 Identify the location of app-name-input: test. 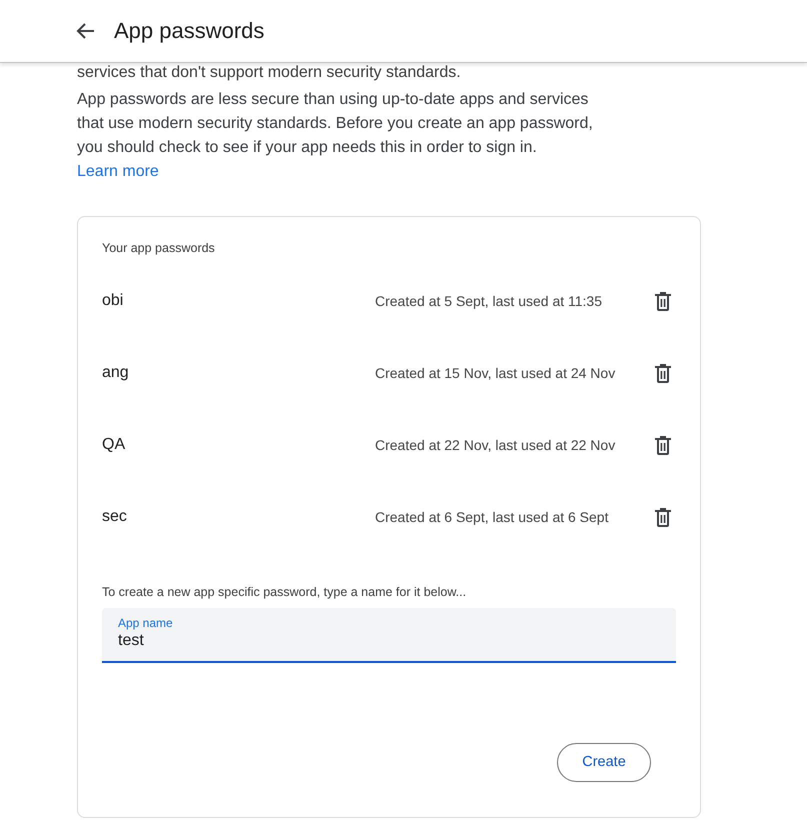
(389, 641).